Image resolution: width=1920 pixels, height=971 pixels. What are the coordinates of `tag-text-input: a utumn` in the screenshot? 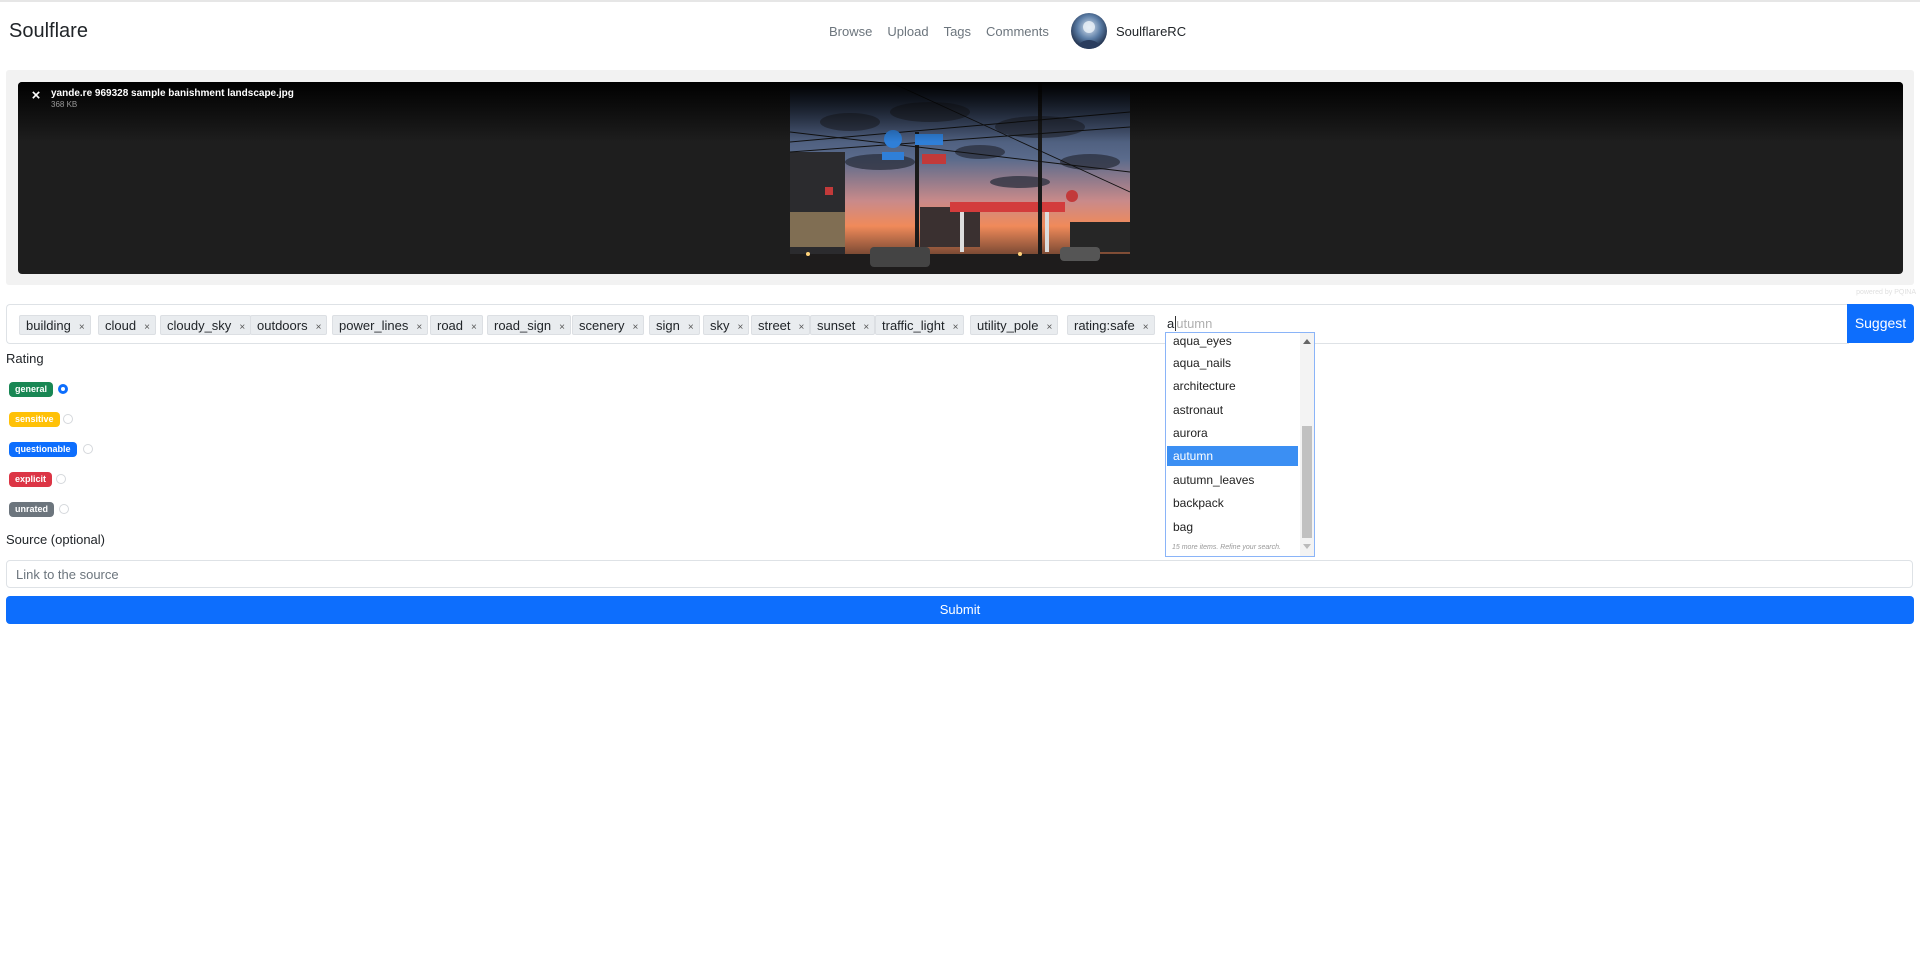 It's located at (1189, 323).